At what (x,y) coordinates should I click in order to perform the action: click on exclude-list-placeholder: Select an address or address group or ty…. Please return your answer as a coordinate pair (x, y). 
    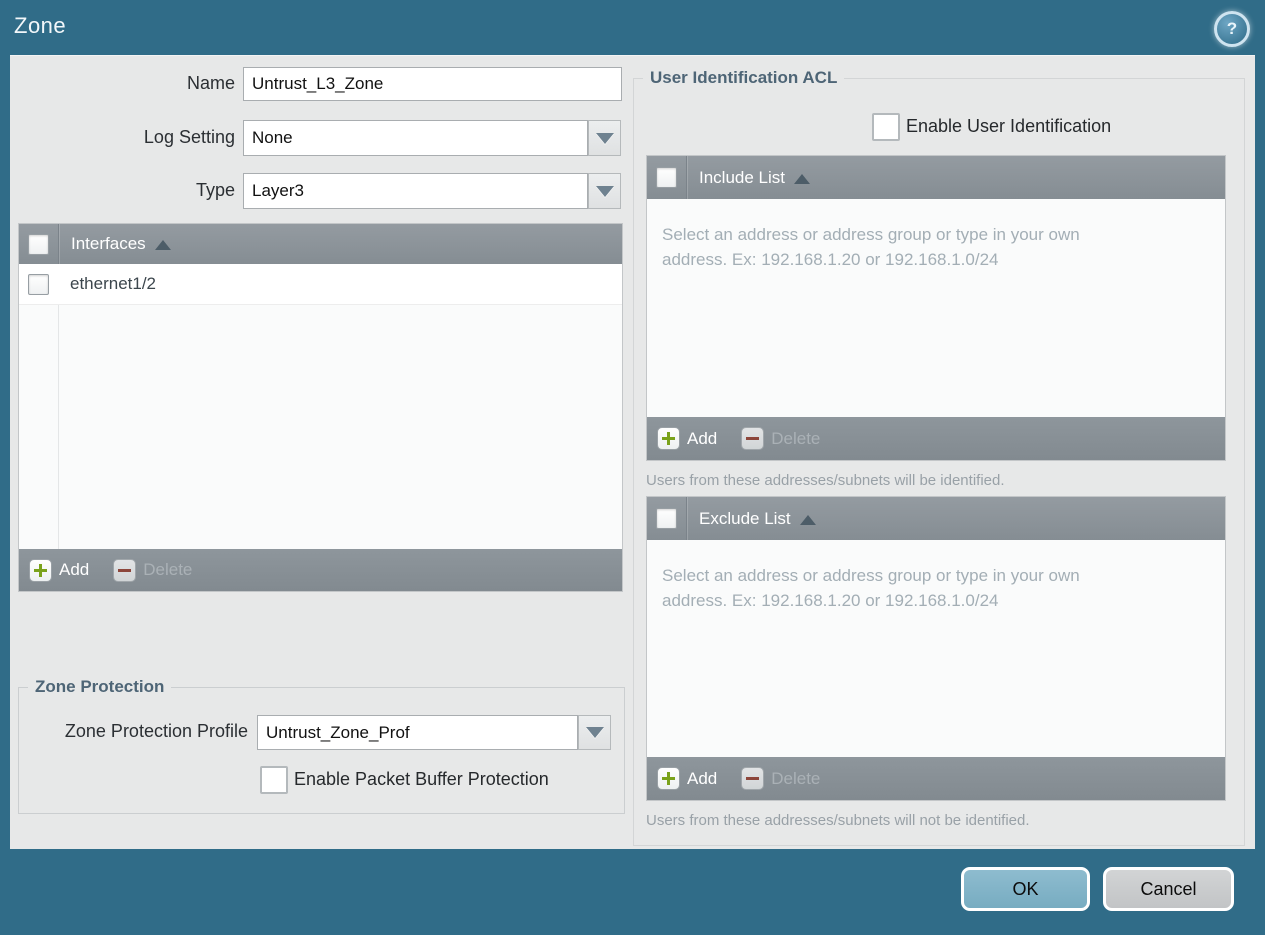
    Looking at the image, I should click on (871, 588).